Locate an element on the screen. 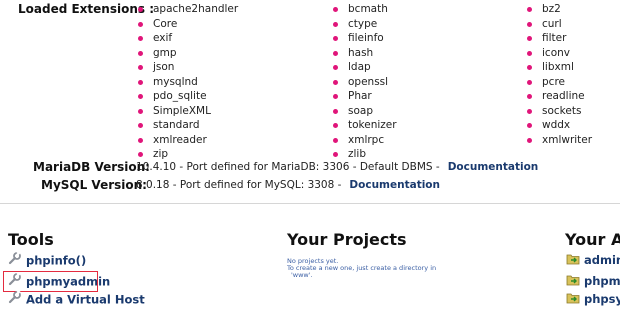 The height and width of the screenshot is (331, 620). extension-item: readline is located at coordinates (558, 96).